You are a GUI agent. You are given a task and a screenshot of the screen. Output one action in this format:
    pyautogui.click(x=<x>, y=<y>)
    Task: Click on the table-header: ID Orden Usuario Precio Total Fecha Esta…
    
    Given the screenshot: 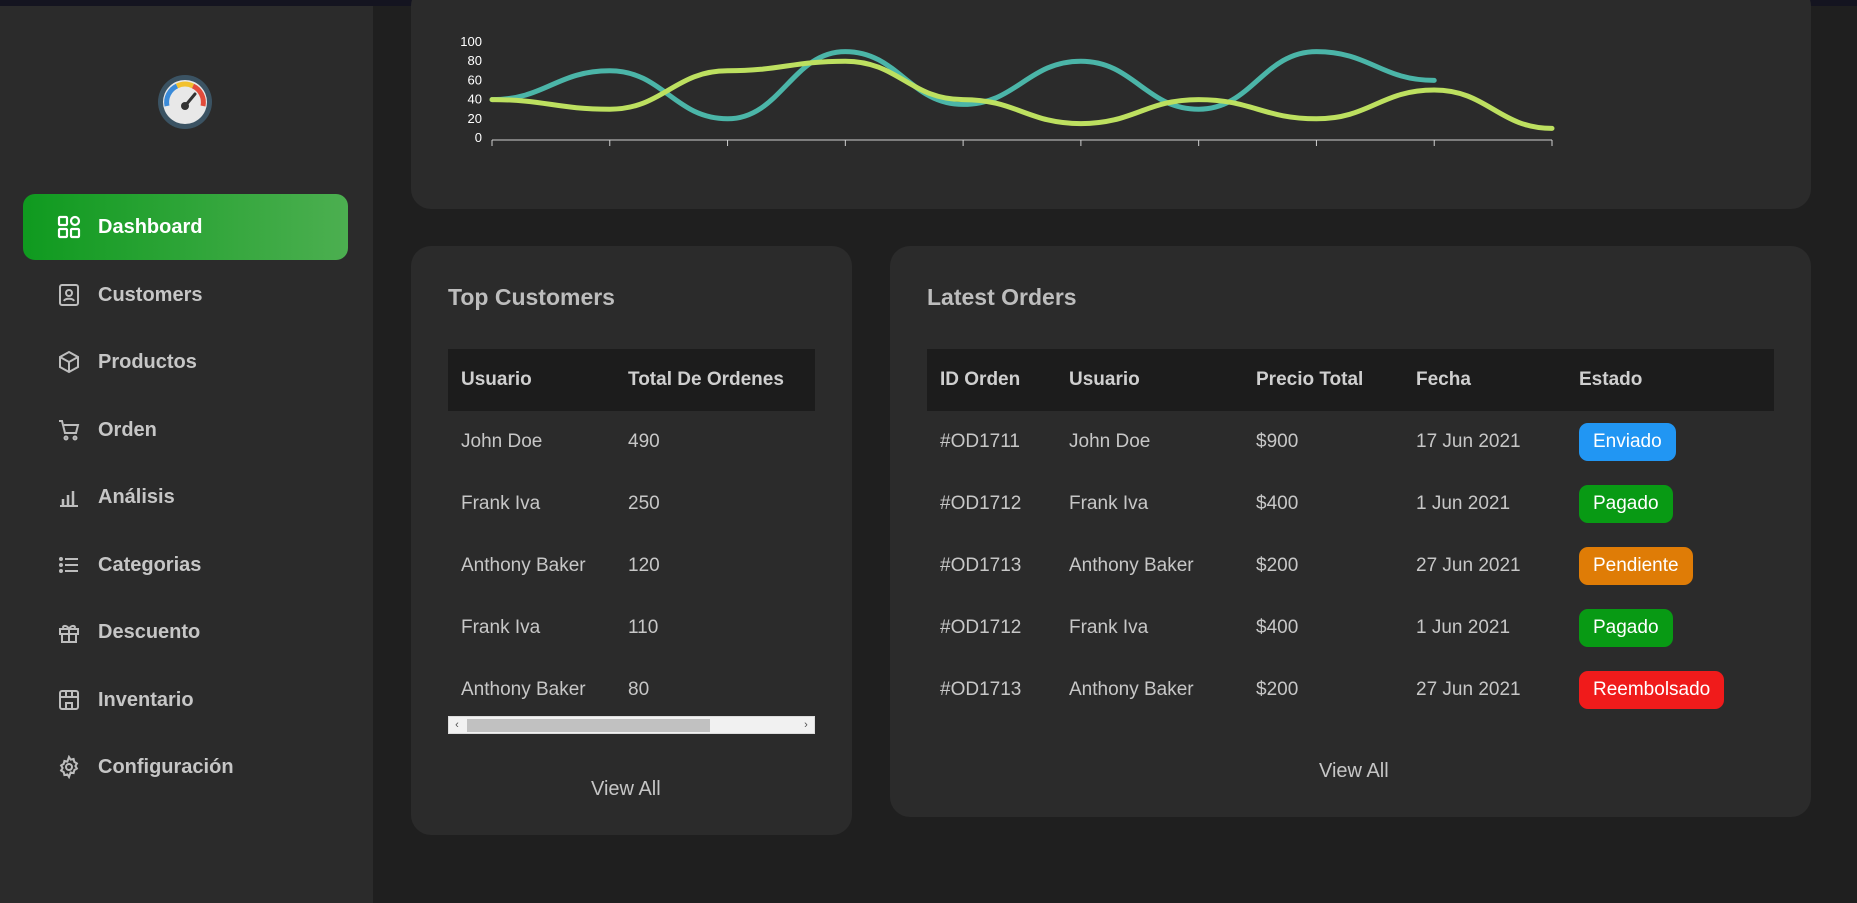 What is the action you would take?
    pyautogui.click(x=1350, y=380)
    